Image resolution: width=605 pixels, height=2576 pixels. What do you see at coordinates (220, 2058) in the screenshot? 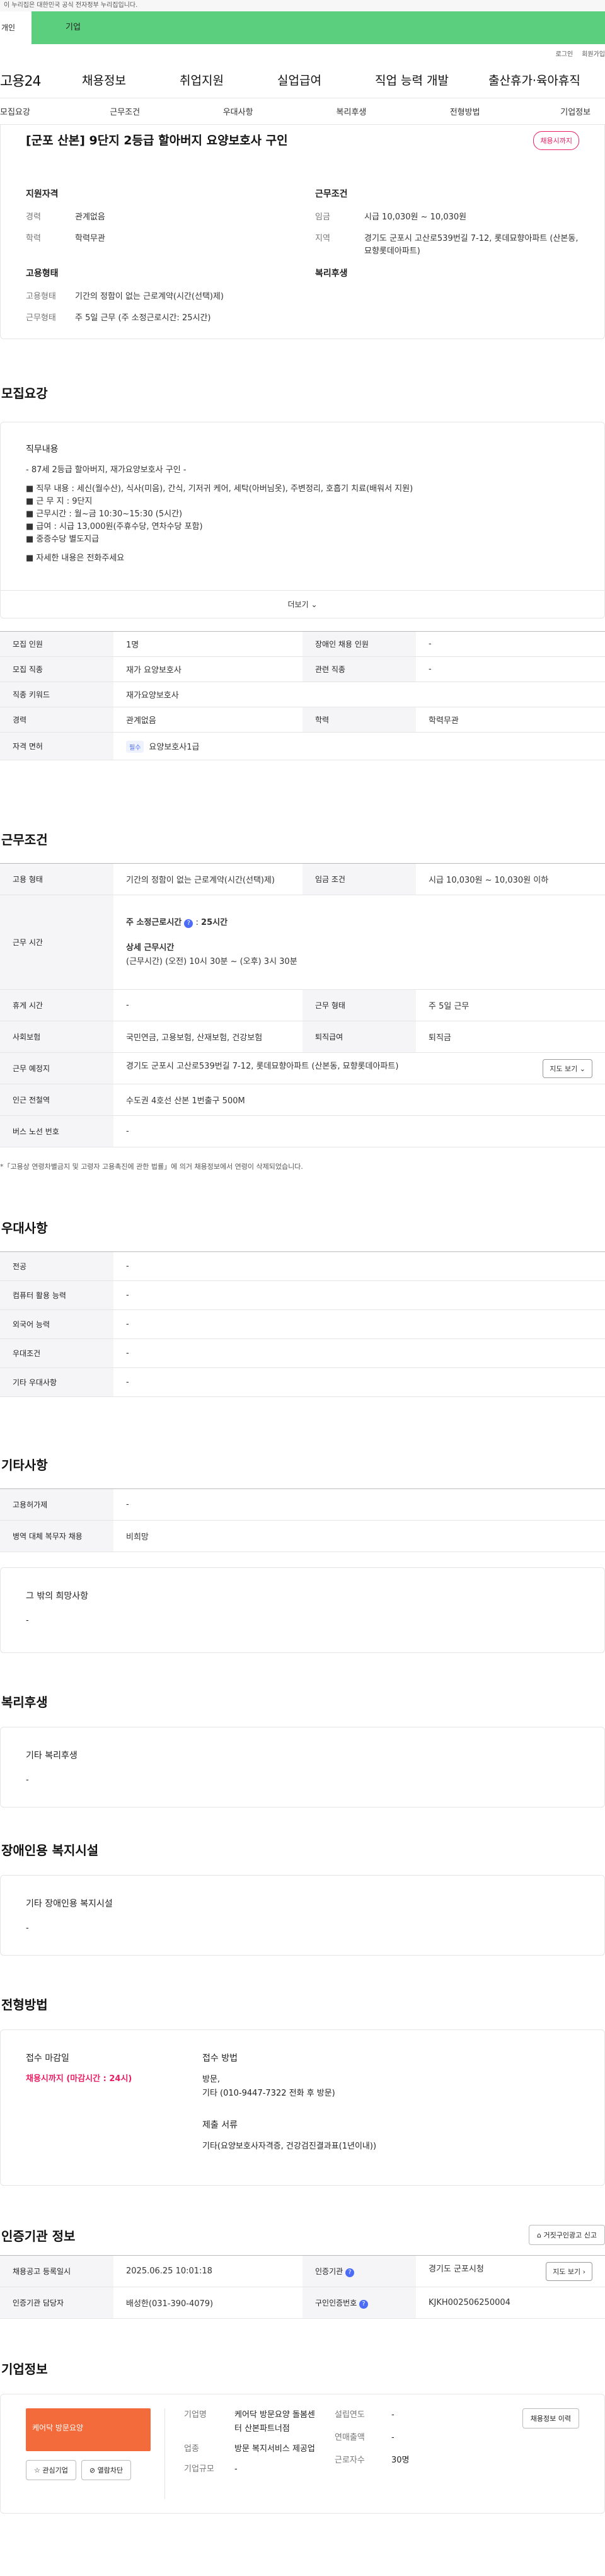
I see `method-heading: 접수 방법` at bounding box center [220, 2058].